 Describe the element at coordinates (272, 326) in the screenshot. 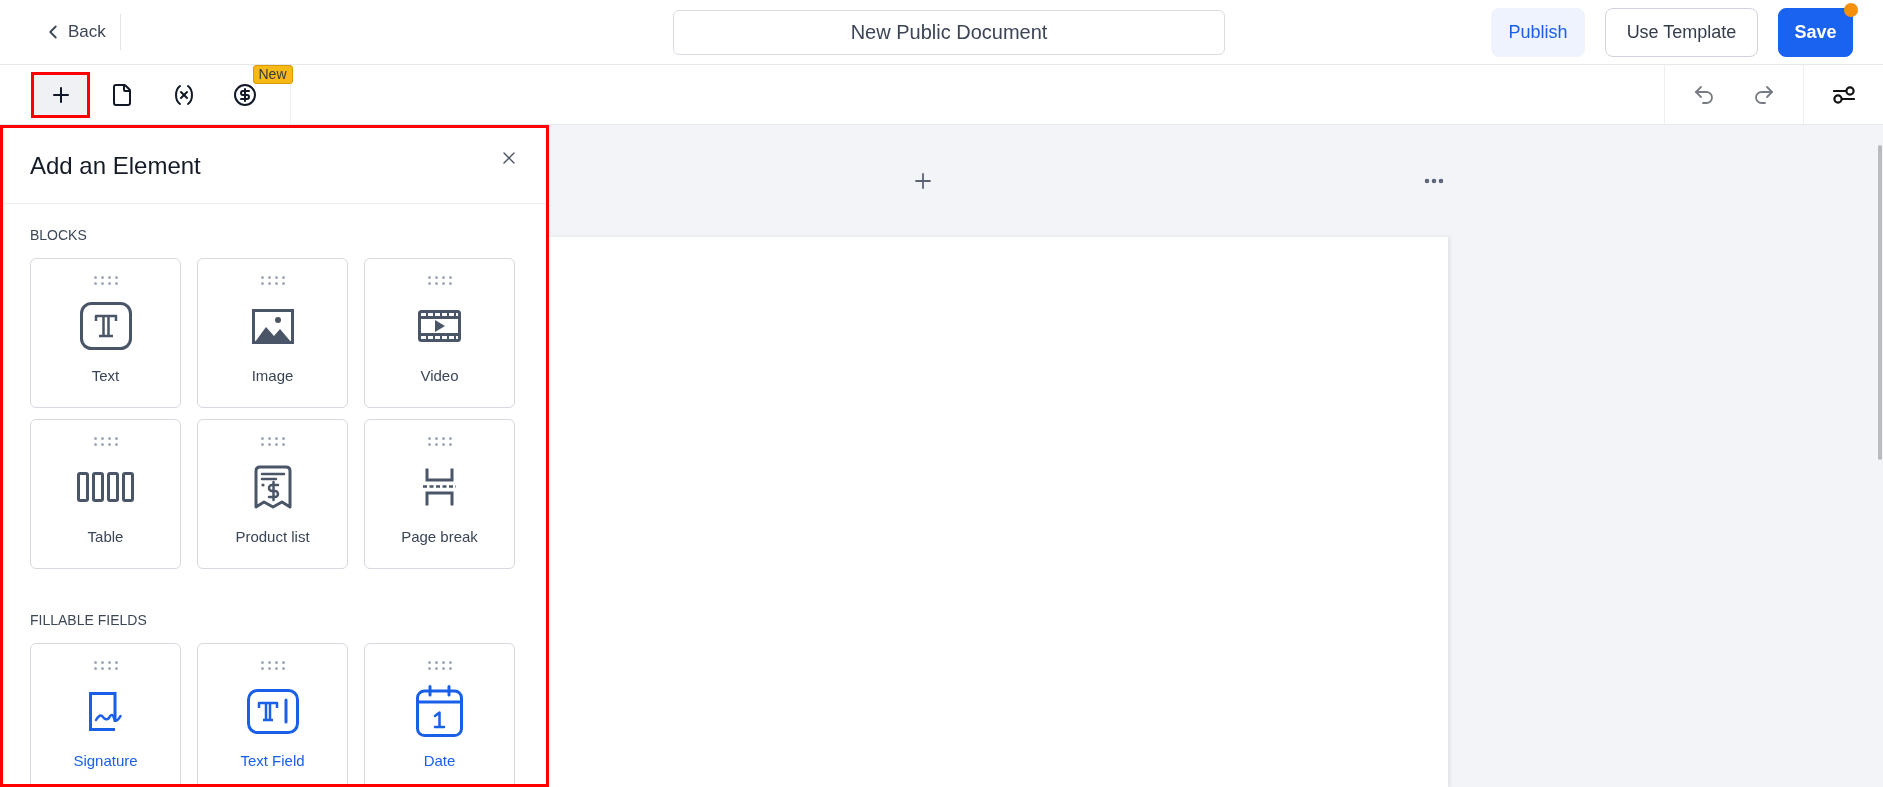

I see `image-icon` at that location.